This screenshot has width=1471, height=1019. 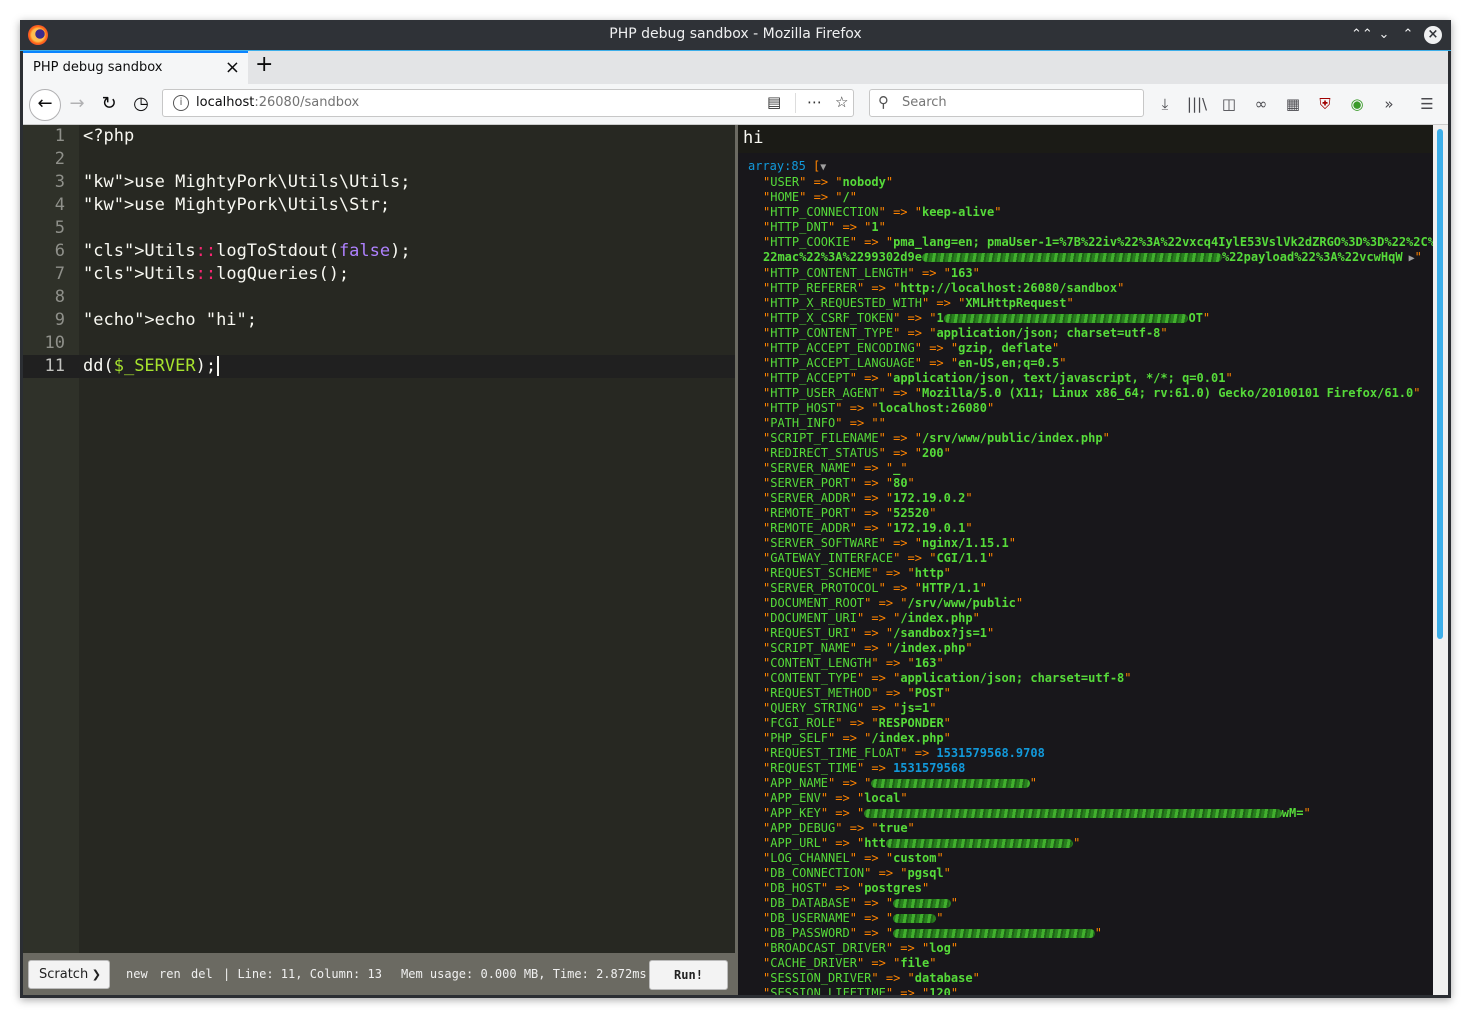 I want to click on editor-line: 4 "kw">use MightyPork\Utils\Str;, so click(x=379, y=205).